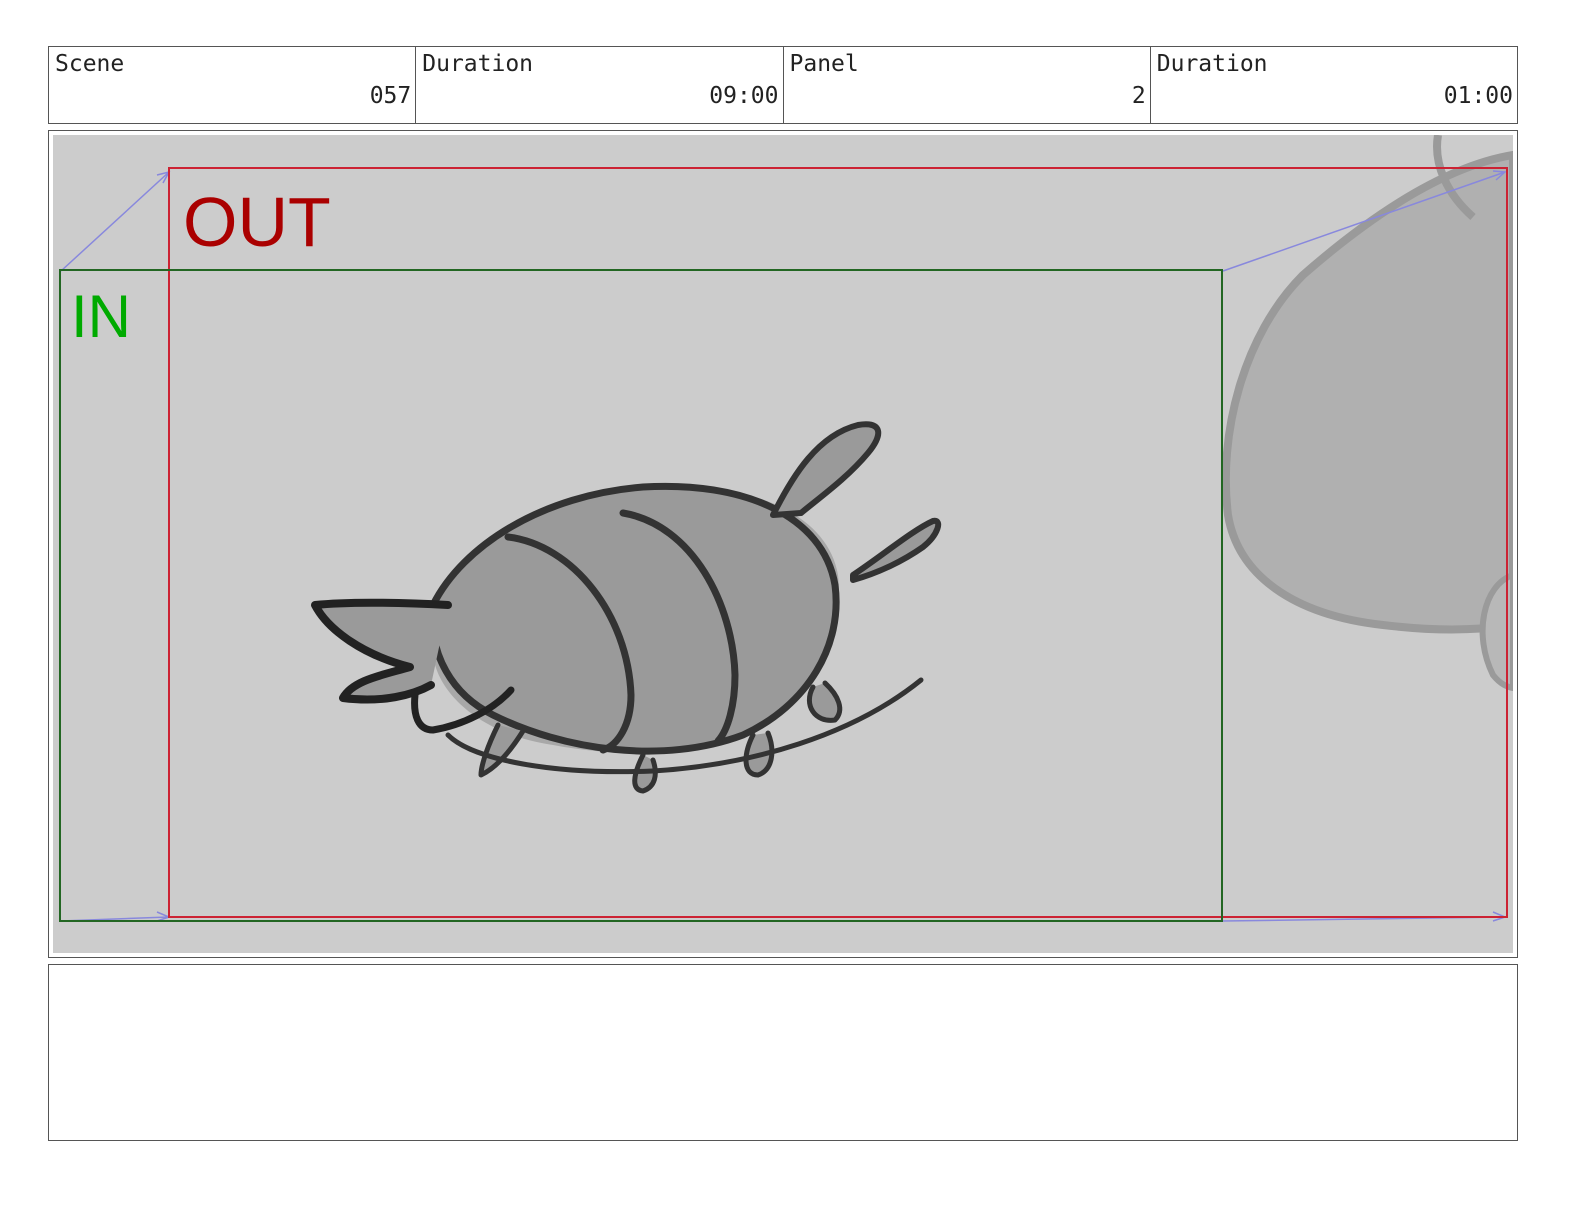 The image size is (1584, 1224). What do you see at coordinates (1212, 64) in the screenshot?
I see `panel-duration-label: Duration` at bounding box center [1212, 64].